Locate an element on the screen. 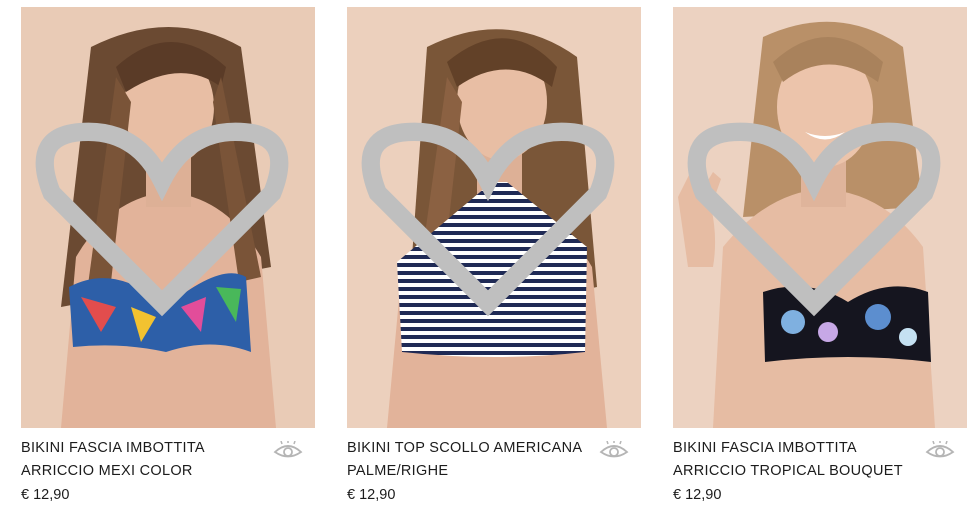  product-name: BIKINI TOP SCOLLO AMERICANA PALME/RIGHE is located at coordinates (467, 460).